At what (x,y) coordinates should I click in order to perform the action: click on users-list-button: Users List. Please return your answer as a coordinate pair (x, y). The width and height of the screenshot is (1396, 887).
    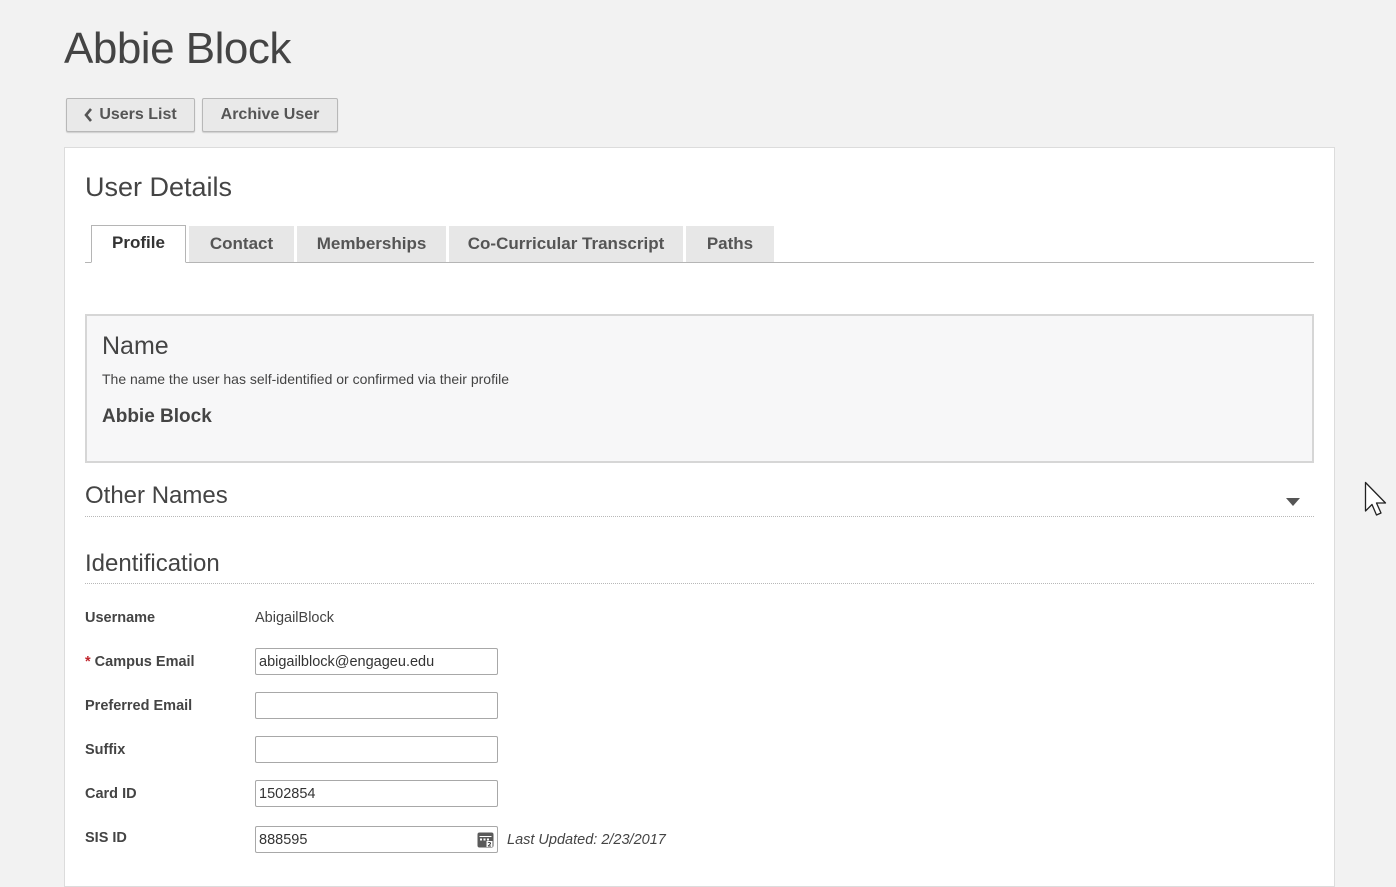
    Looking at the image, I should click on (130, 115).